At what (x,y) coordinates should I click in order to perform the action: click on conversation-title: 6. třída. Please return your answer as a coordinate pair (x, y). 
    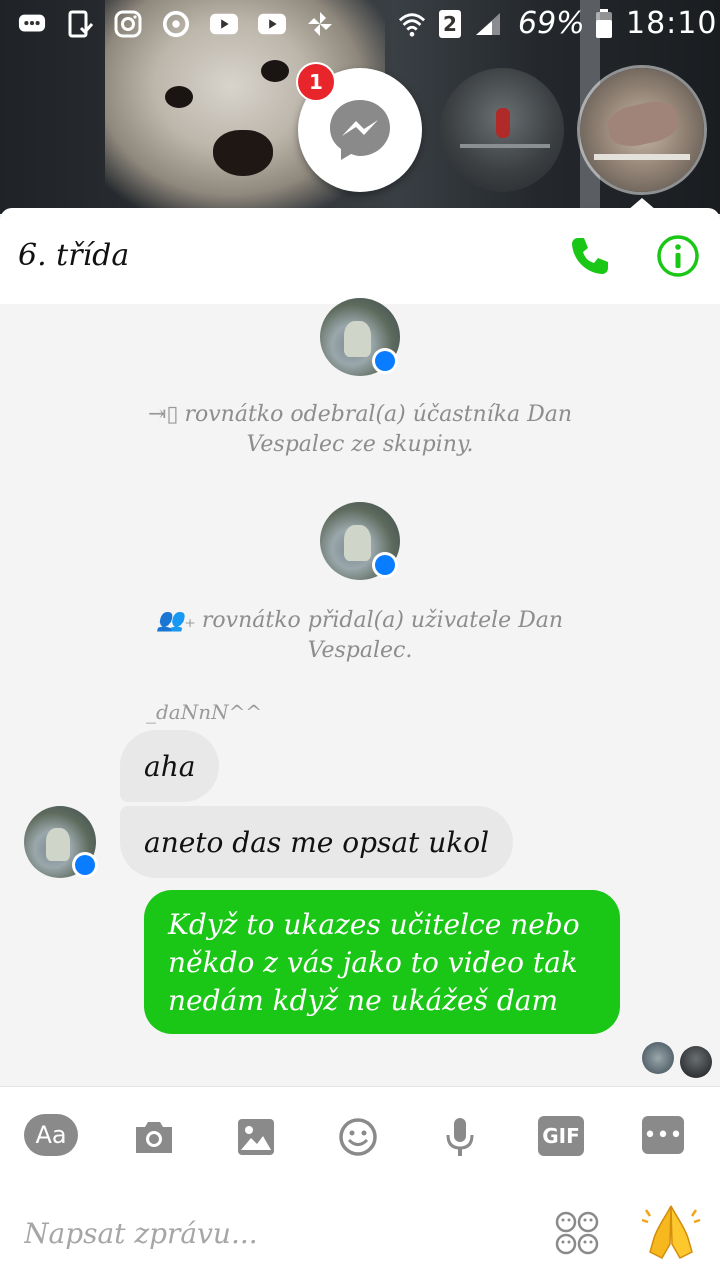
    Looking at the image, I should click on (73, 255).